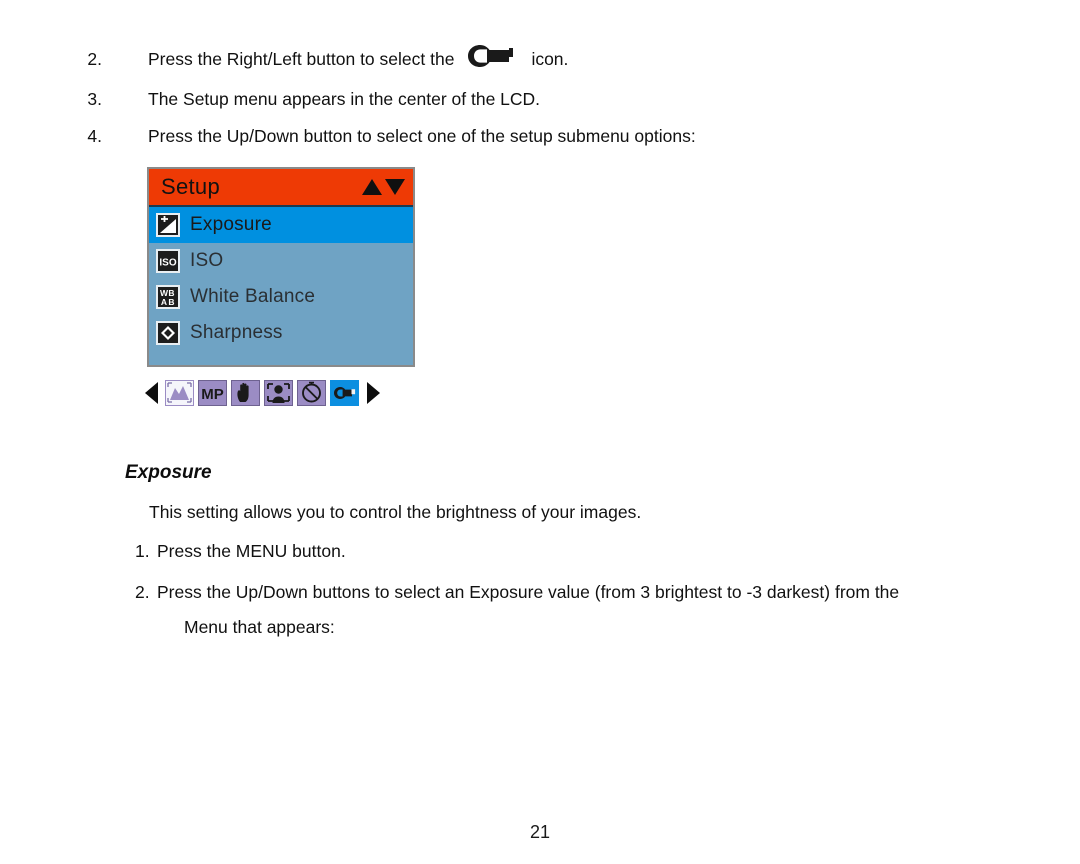  What do you see at coordinates (94, 59) in the screenshot?
I see `step-number: 2.` at bounding box center [94, 59].